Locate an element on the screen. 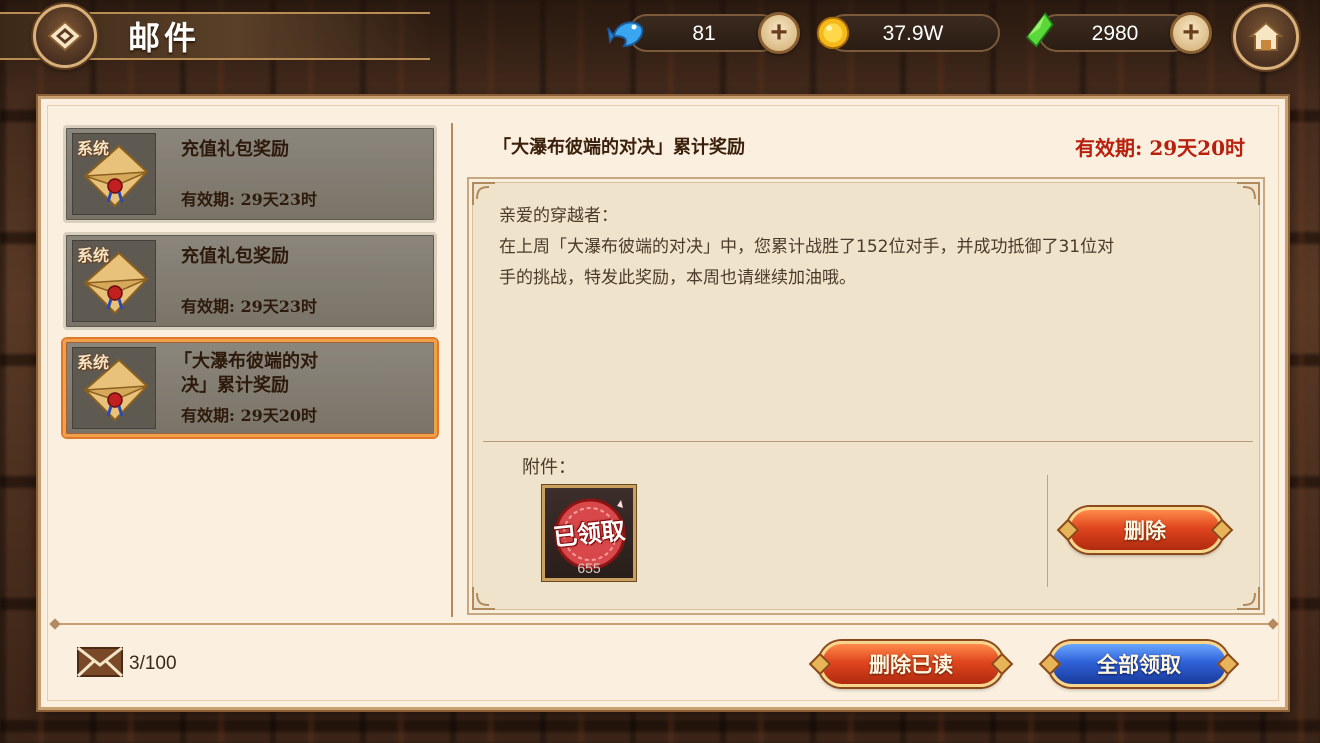 This screenshot has width=1320, height=743. green-crystal-icon is located at coordinates (1039, 30).